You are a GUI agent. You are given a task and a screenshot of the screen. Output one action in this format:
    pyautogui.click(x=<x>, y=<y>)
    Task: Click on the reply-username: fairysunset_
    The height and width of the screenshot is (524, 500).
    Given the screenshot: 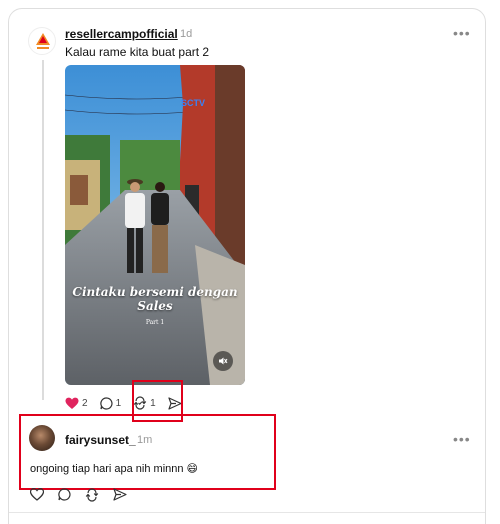 What is the action you would take?
    pyautogui.click(x=100, y=440)
    